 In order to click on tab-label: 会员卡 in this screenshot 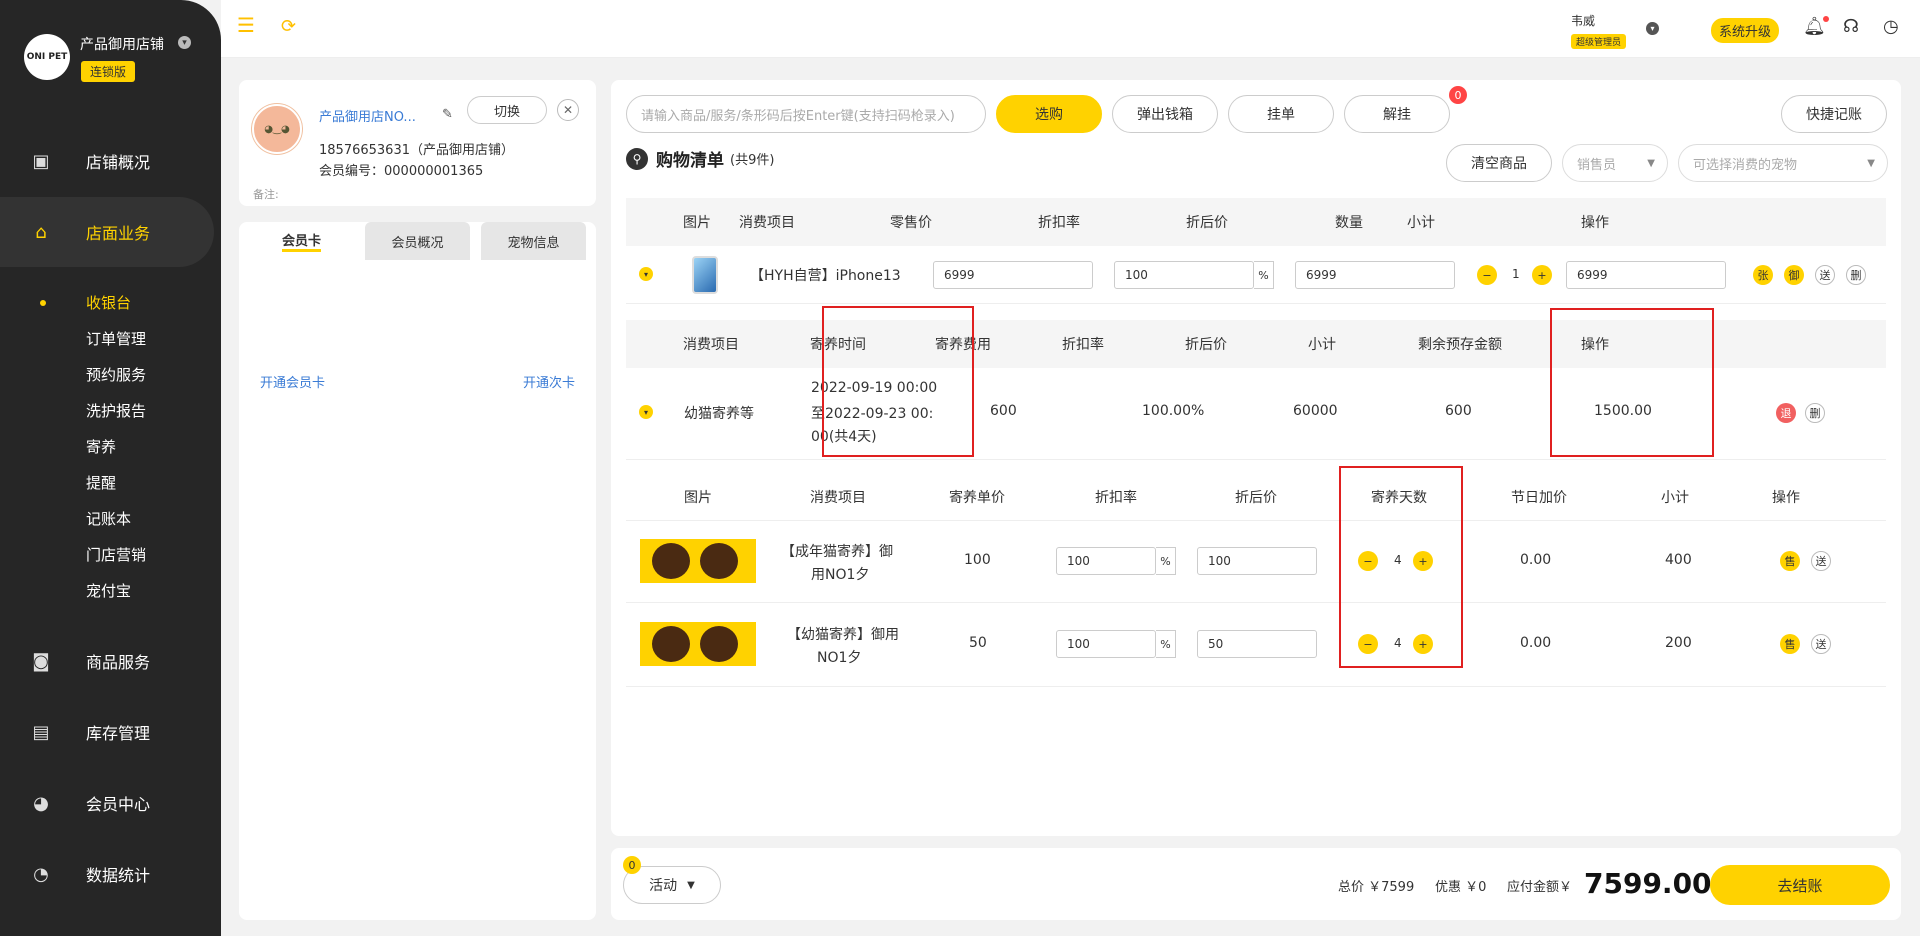, I will do `click(301, 241)`.